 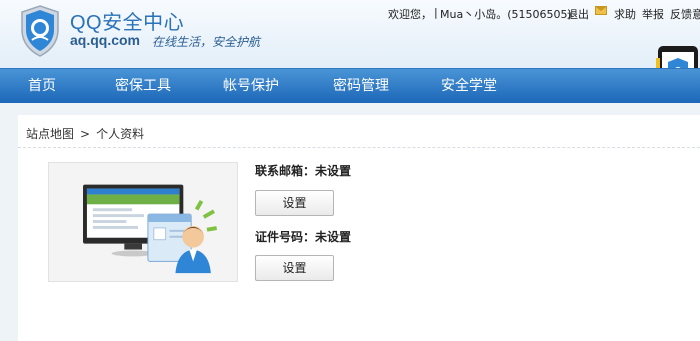 What do you see at coordinates (251, 86) in the screenshot?
I see `nav-item-account-protection: 帐号保护` at bounding box center [251, 86].